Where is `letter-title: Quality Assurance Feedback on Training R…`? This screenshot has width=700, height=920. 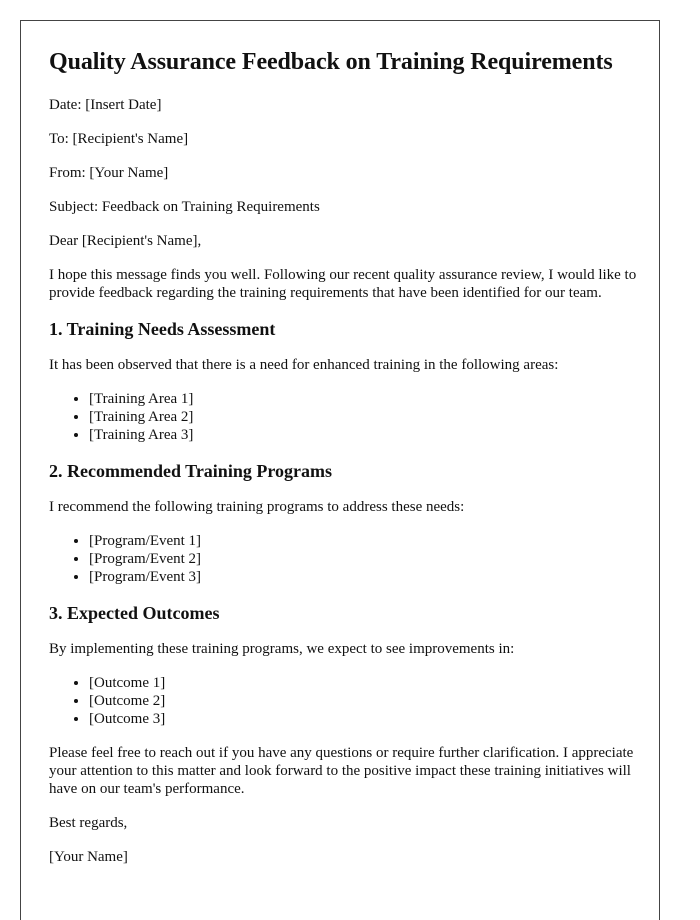
letter-title: Quality Assurance Feedback on Training R… is located at coordinates (331, 62).